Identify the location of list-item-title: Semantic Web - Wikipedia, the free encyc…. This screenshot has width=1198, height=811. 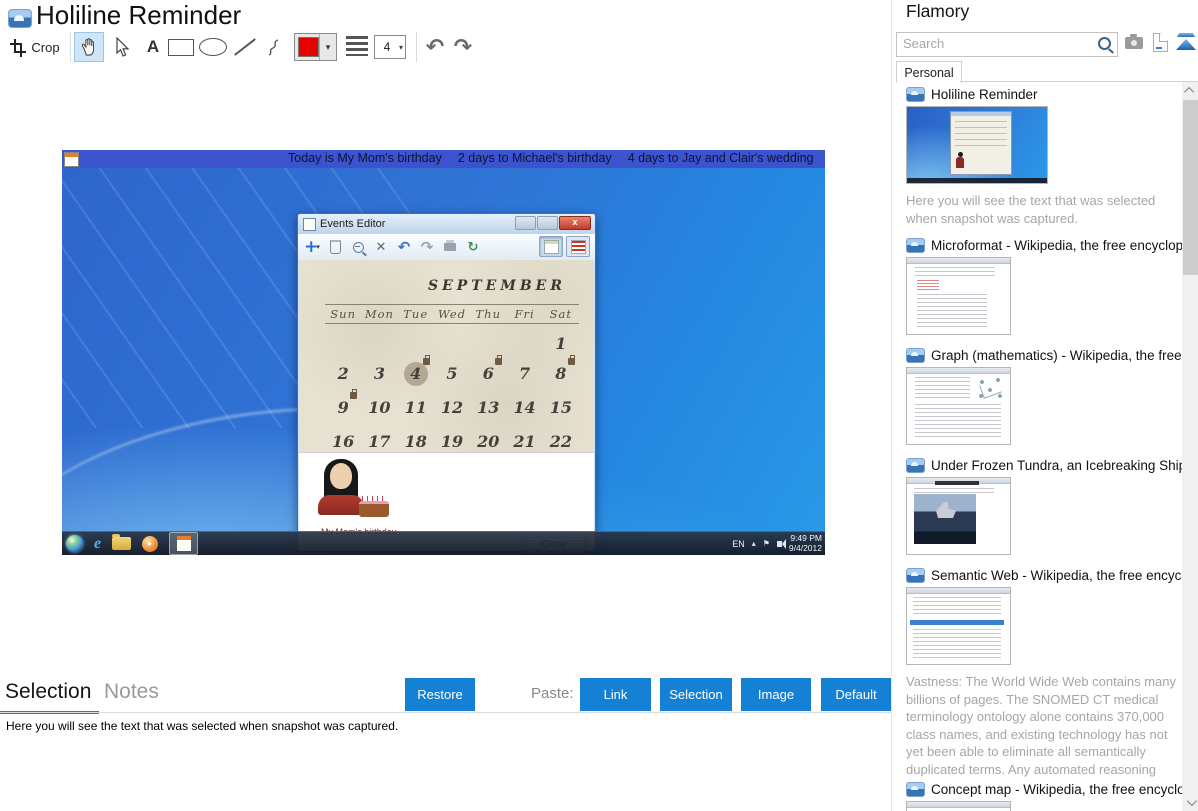
(1044, 575).